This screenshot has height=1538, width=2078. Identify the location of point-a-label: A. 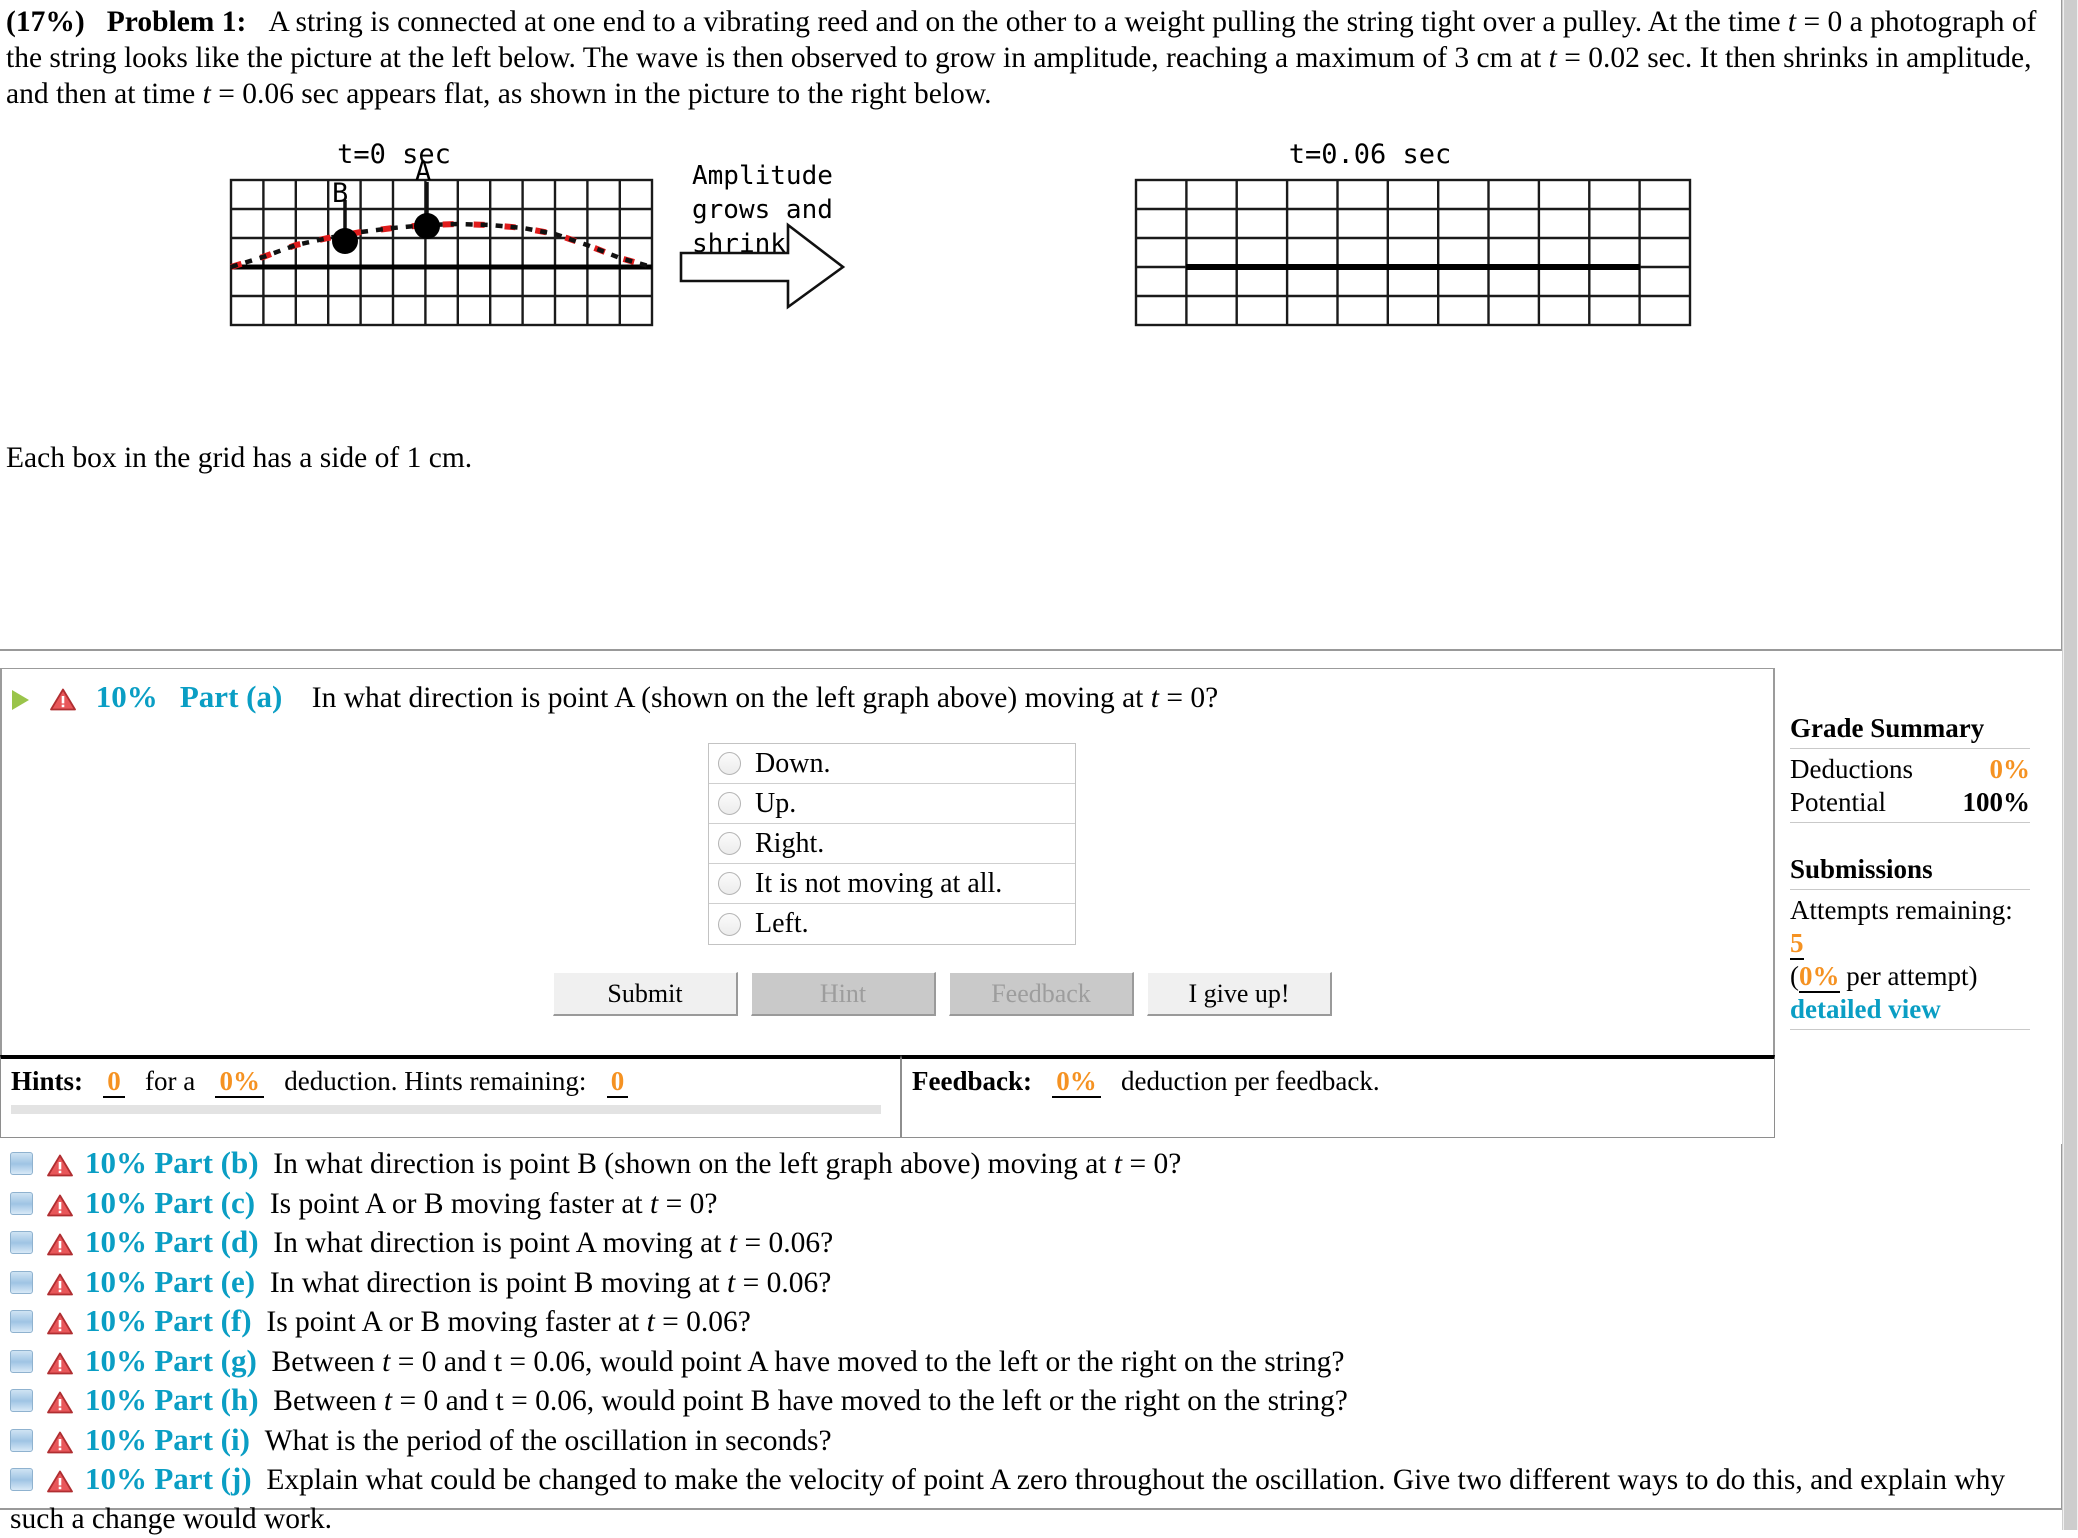
(423, 171).